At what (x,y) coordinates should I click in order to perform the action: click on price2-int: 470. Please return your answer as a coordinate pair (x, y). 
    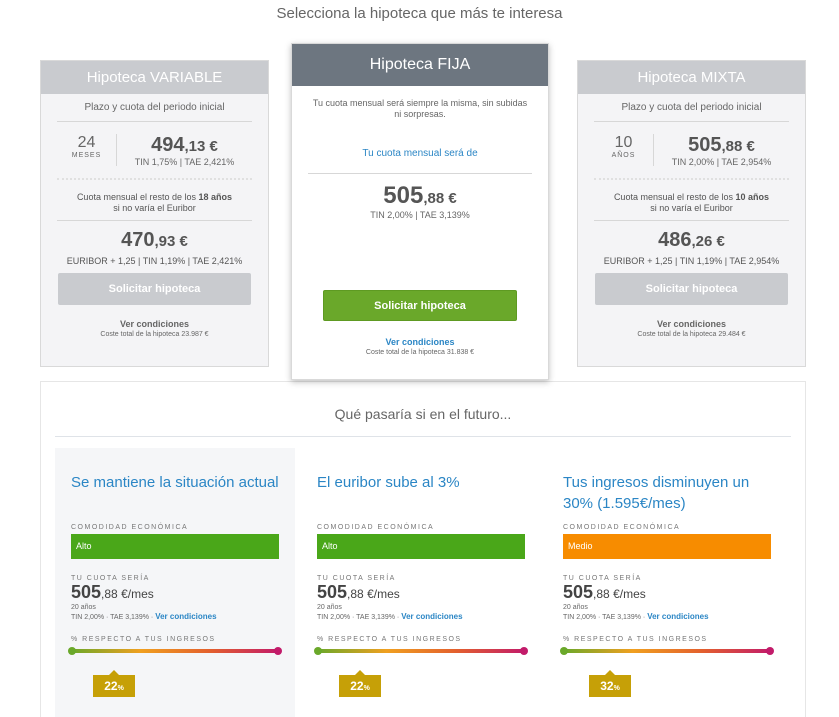
    Looking at the image, I should click on (138, 240).